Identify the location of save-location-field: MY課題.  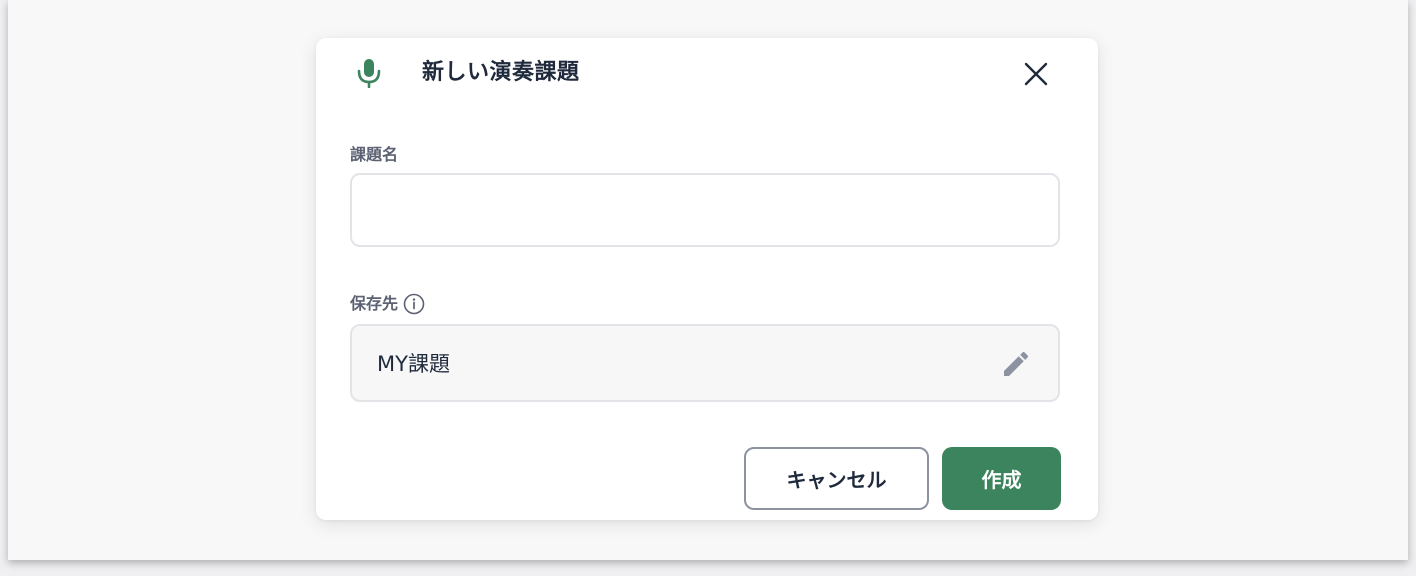
(705, 363).